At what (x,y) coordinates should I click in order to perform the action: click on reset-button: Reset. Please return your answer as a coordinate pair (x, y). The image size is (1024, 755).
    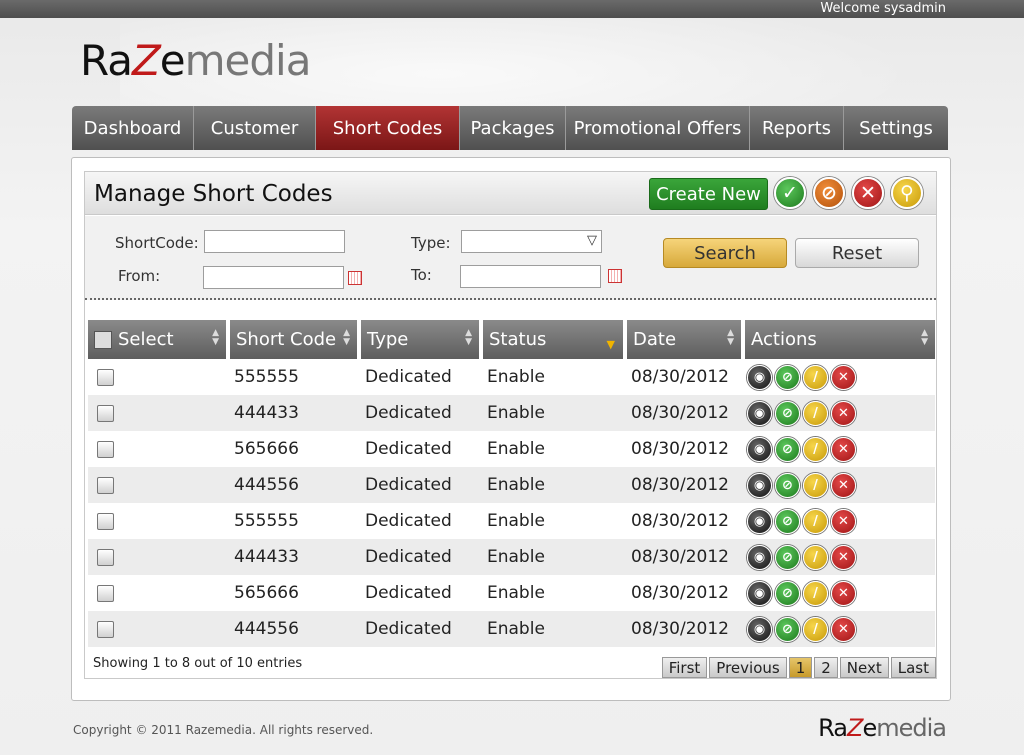
    Looking at the image, I should click on (857, 253).